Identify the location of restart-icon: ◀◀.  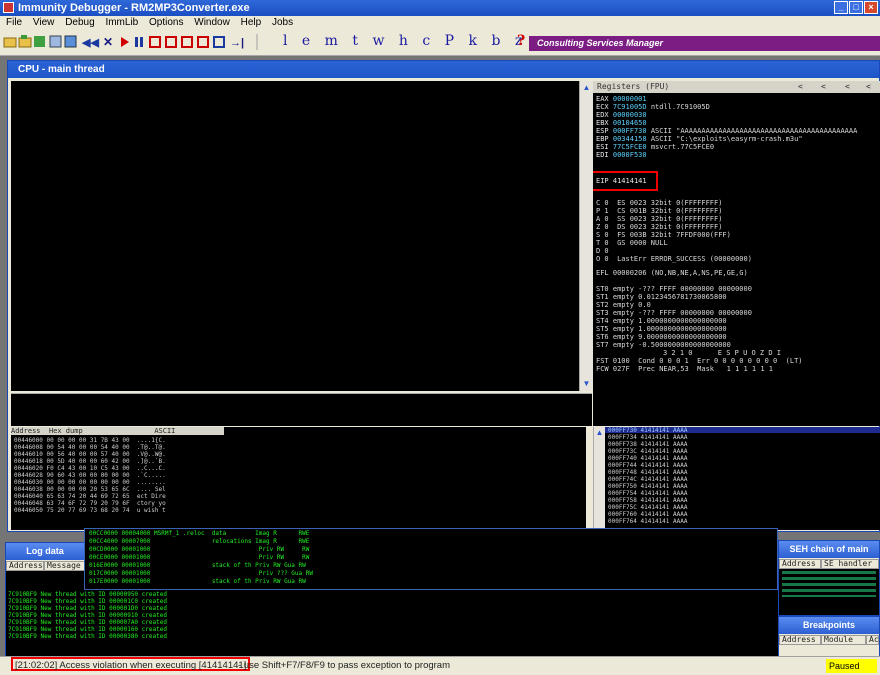
(90, 43).